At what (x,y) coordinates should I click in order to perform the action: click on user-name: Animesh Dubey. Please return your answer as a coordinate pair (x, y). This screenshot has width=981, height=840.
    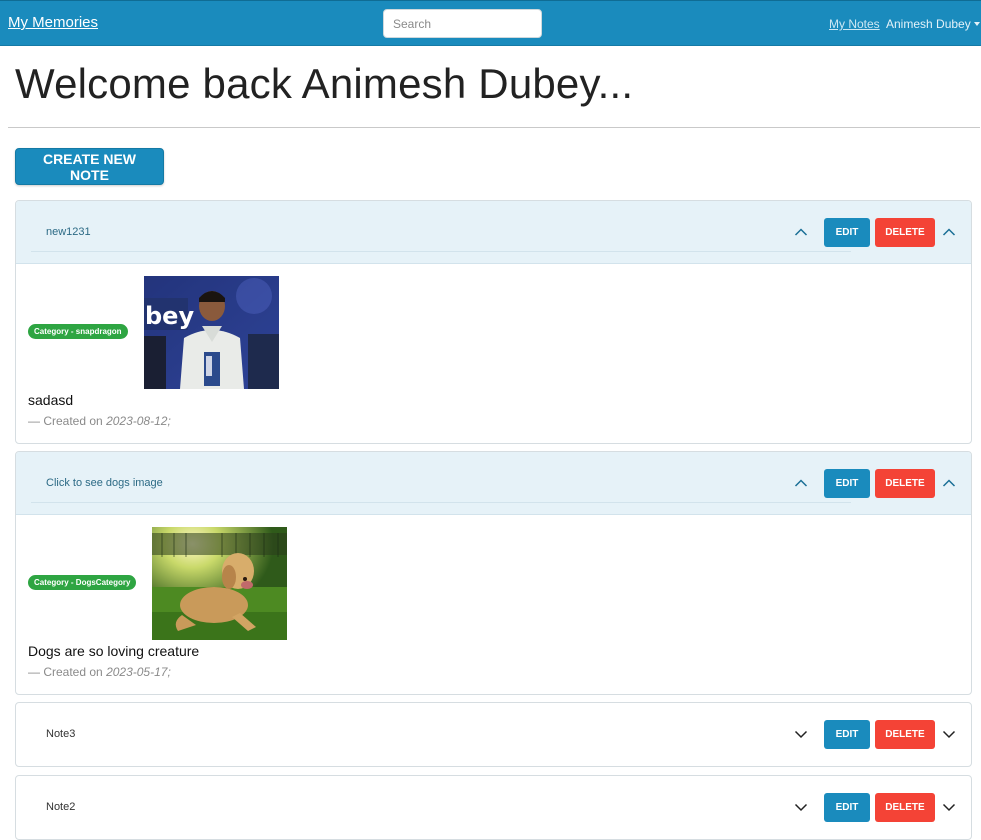
    Looking at the image, I should click on (928, 24).